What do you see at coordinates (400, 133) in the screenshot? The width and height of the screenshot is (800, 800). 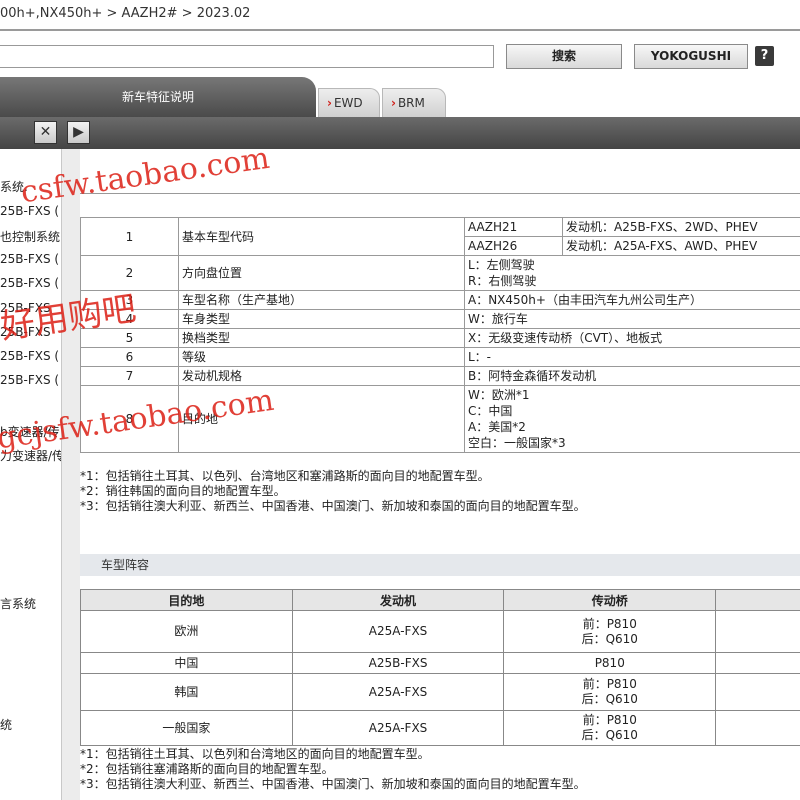 I see `toolbar: ✕ ▶` at bounding box center [400, 133].